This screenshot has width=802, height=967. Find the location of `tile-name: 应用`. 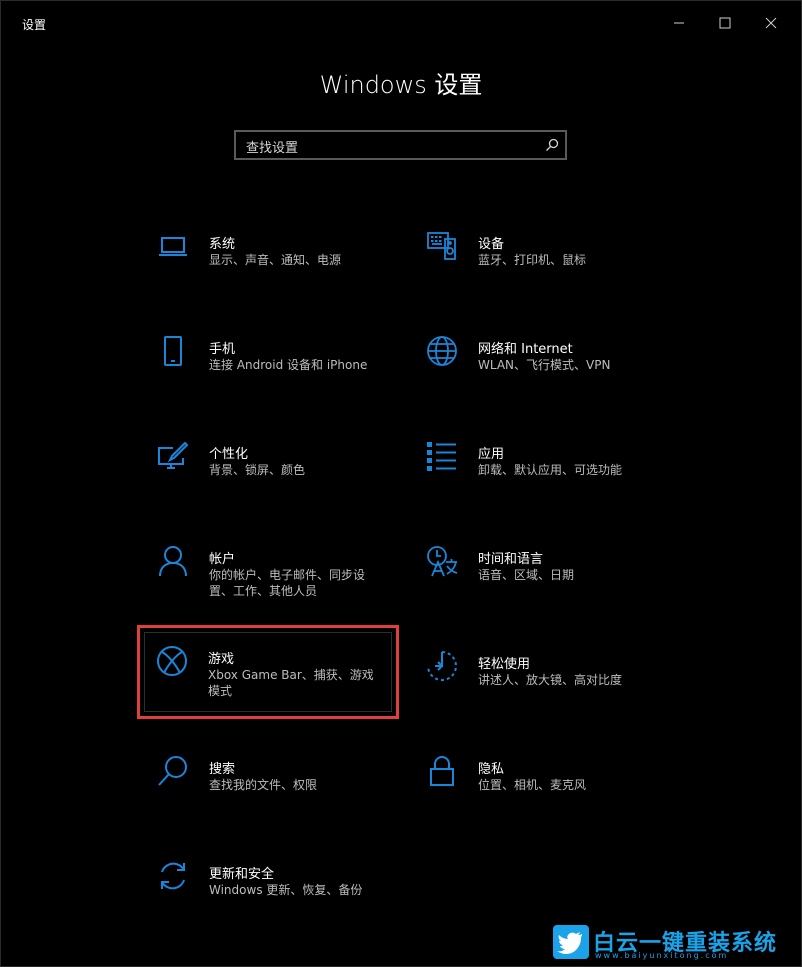

tile-name: 应用 is located at coordinates (491, 454).